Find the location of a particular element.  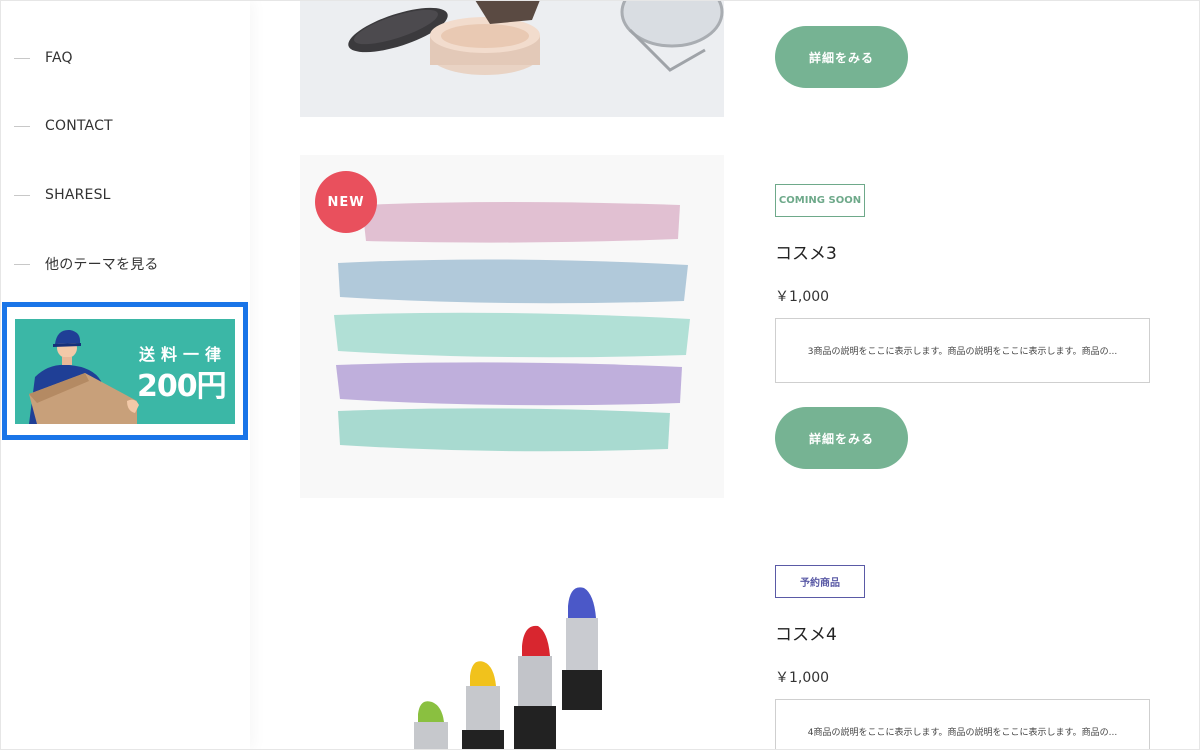

product-image-cosmetics-powder is located at coordinates (512, 58).